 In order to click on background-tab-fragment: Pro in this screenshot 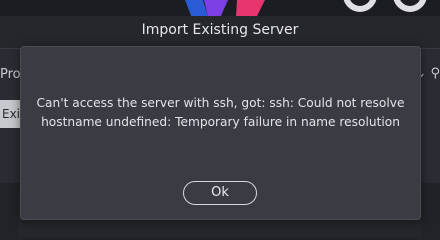, I will do `click(10, 74)`.